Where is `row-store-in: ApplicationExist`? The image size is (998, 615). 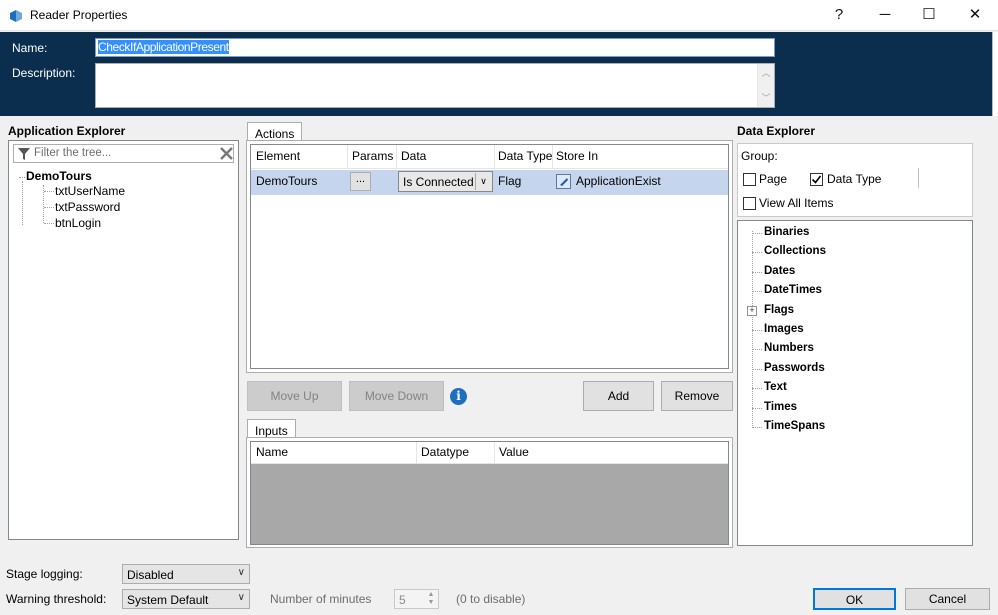 row-store-in: ApplicationExist is located at coordinates (618, 181).